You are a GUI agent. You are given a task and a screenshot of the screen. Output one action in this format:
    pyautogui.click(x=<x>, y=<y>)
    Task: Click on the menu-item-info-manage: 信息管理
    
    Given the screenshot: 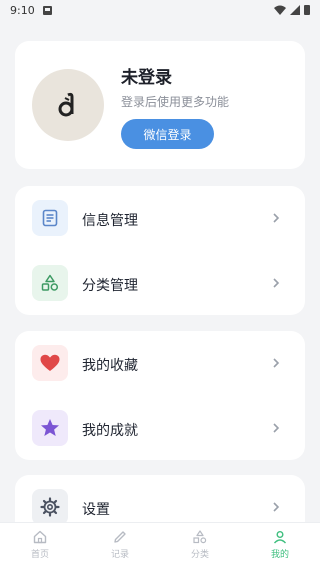 What is the action you would take?
    pyautogui.click(x=160, y=218)
    